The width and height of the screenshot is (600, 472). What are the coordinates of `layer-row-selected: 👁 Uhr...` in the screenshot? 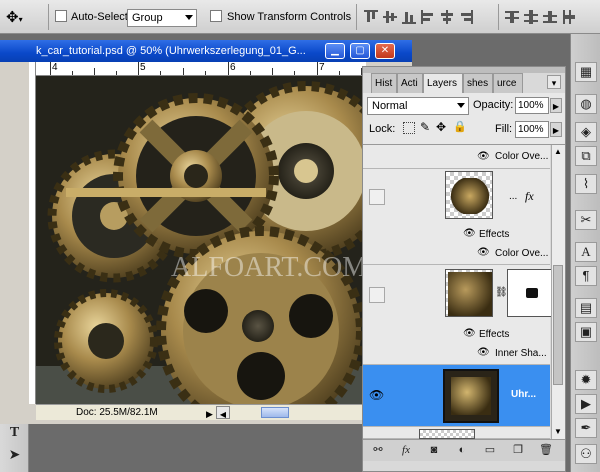 It's located at (456, 396).